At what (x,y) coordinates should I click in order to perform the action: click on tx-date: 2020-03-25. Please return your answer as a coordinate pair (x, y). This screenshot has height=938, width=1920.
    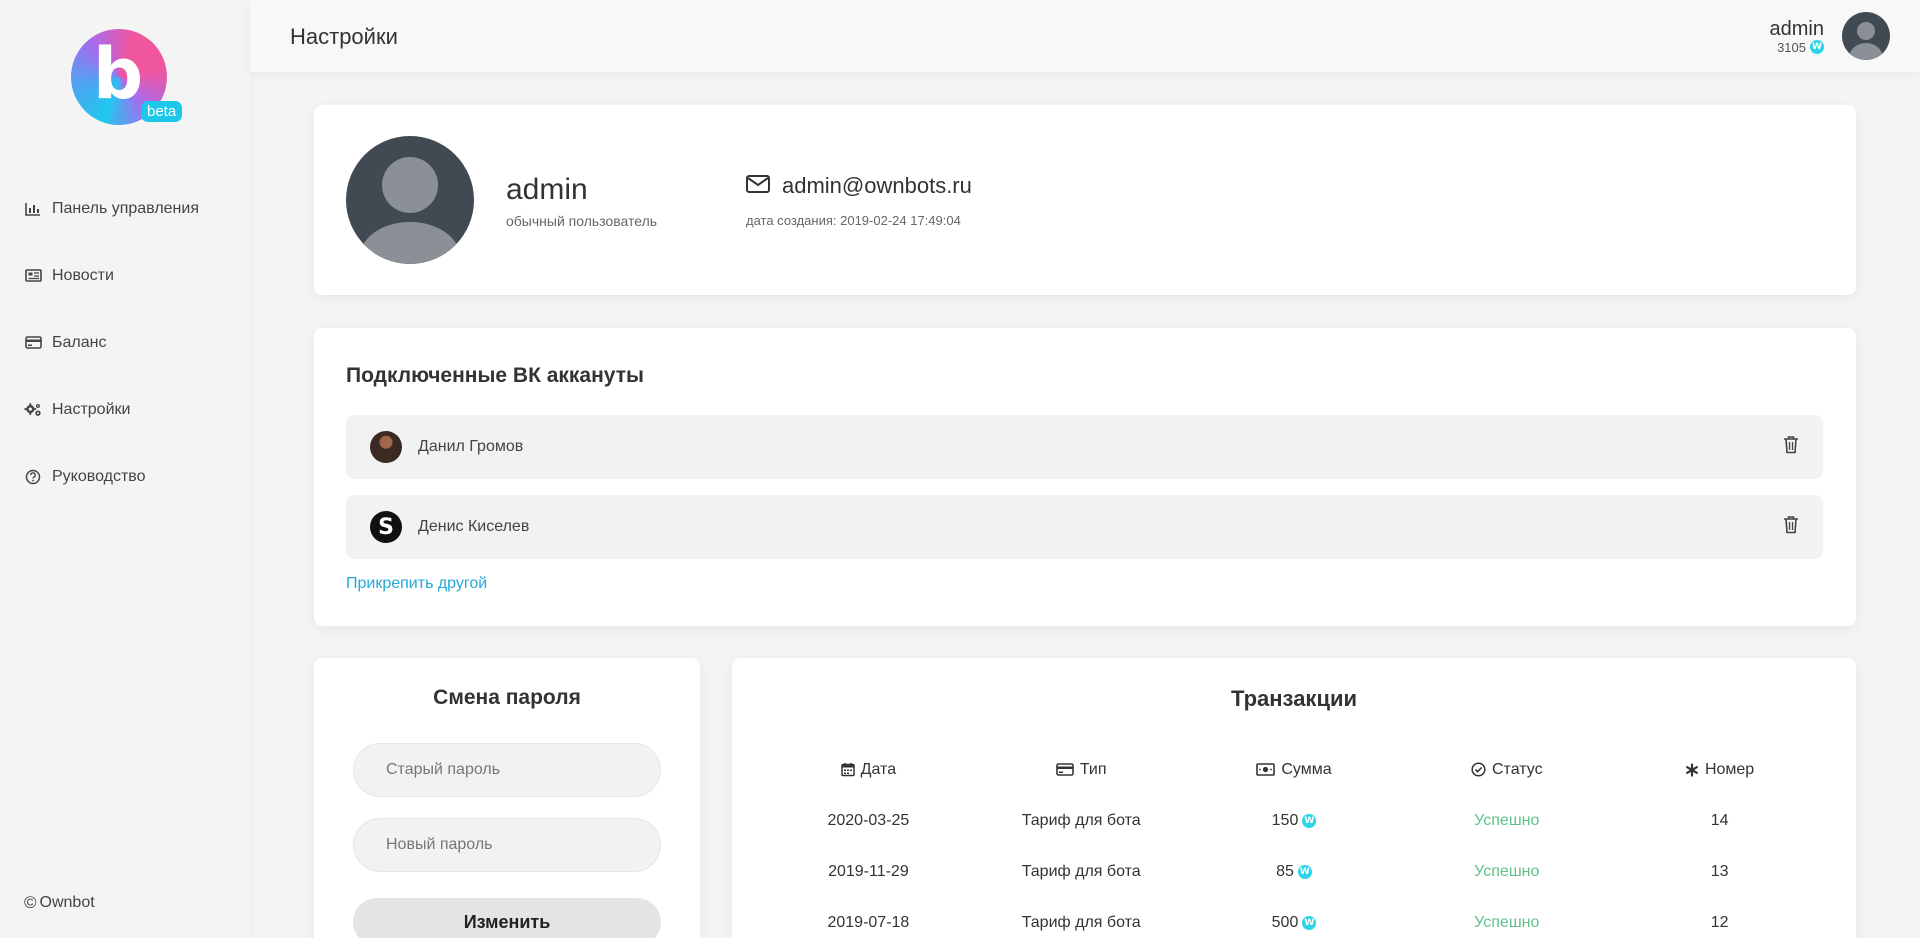
    Looking at the image, I should click on (868, 820).